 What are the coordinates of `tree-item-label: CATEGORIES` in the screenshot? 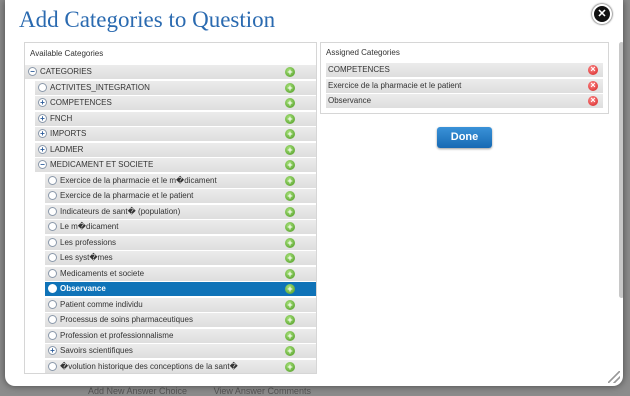 It's located at (66, 71).